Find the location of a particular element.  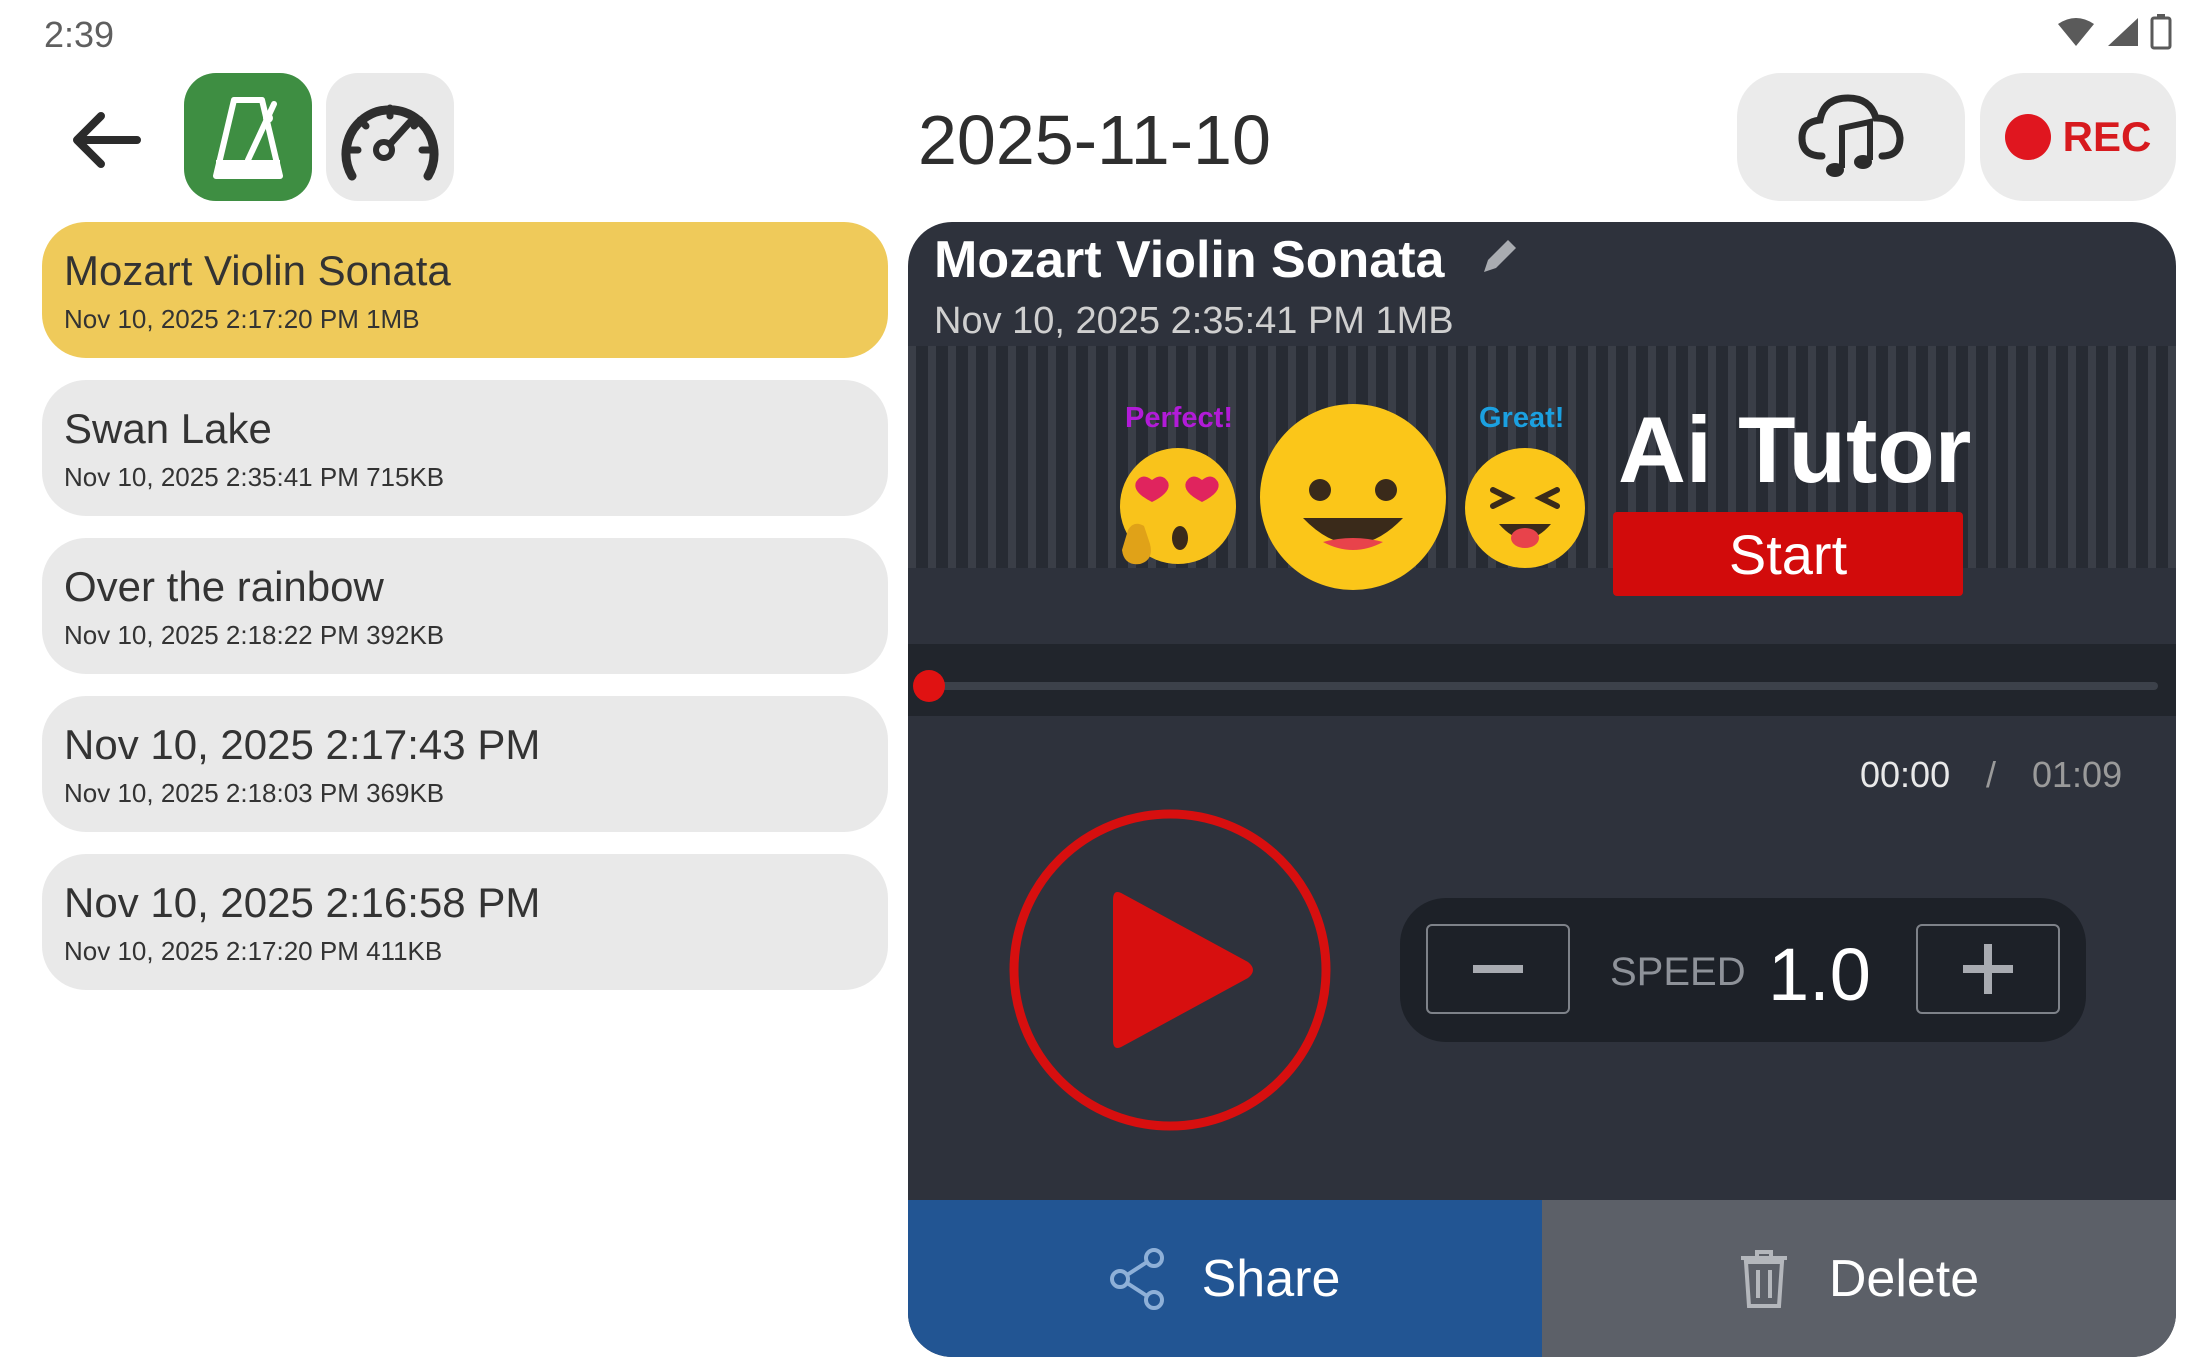

list-item-title: Nov 10, 2025 2:16:58 PM is located at coordinates (302, 903).